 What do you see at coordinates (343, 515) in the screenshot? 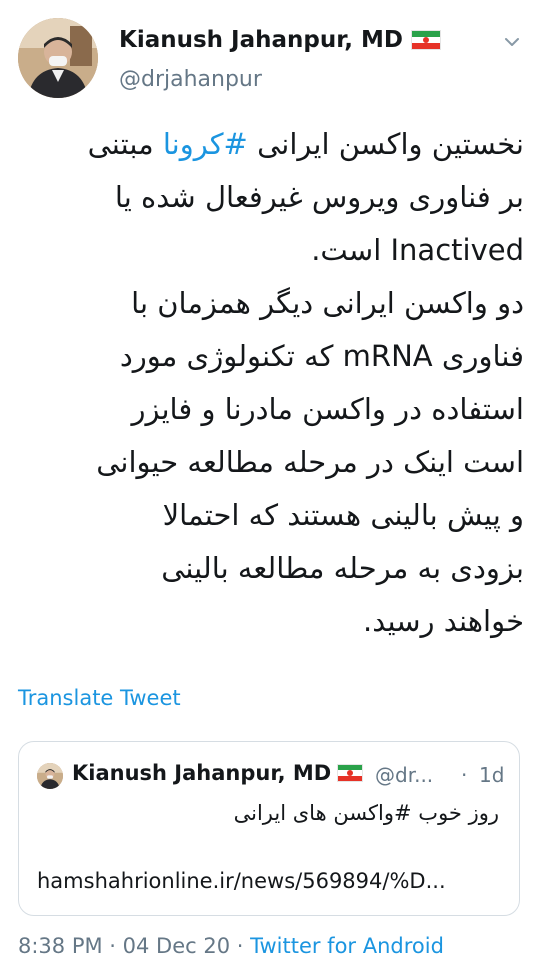
I see `tweet-text-line: و پیش بالینی هستند که احتمالا` at bounding box center [343, 515].